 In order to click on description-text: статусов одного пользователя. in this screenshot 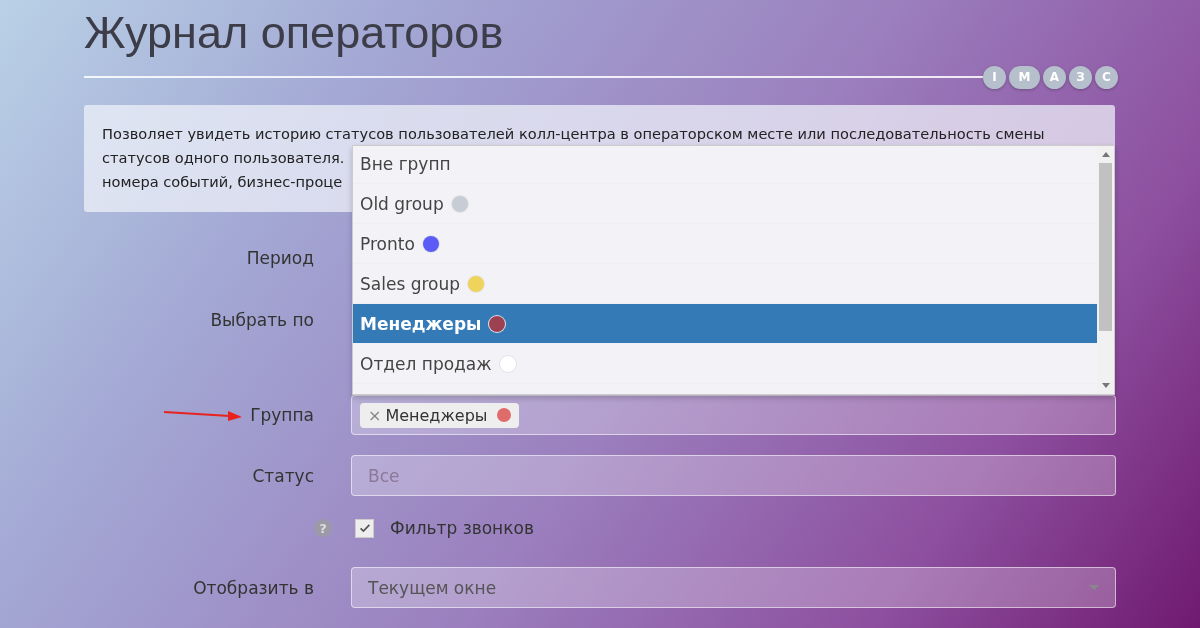, I will do `click(223, 158)`.